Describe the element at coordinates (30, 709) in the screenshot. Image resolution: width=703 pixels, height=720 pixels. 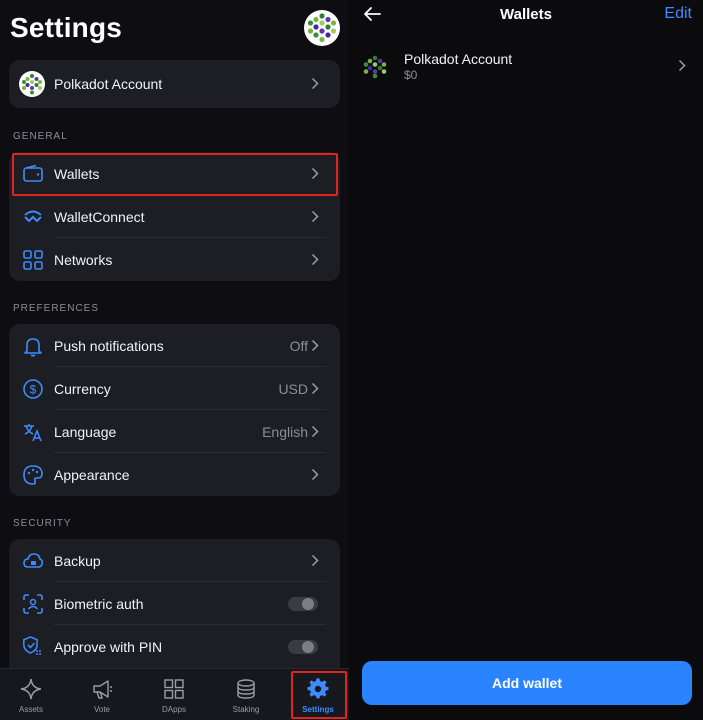
I see `tab-label: Assets` at that location.